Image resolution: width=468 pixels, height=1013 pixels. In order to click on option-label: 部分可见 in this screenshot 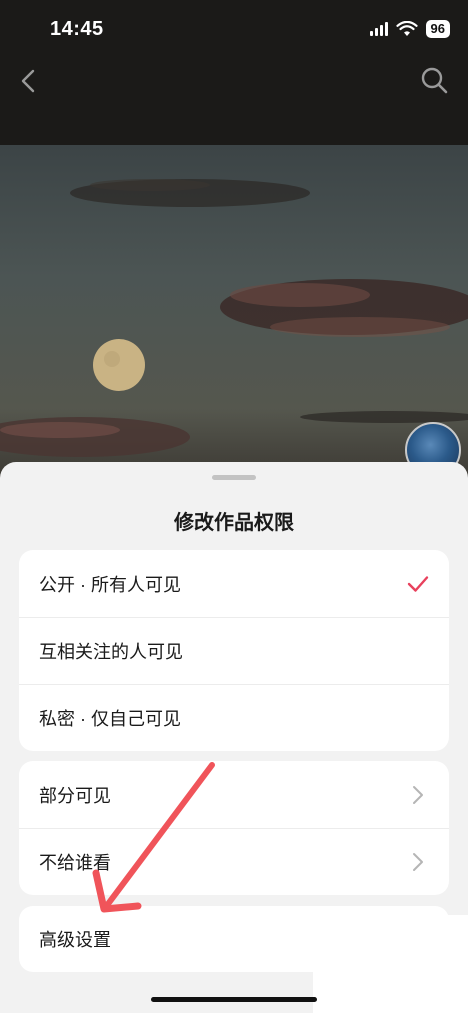, I will do `click(75, 795)`.